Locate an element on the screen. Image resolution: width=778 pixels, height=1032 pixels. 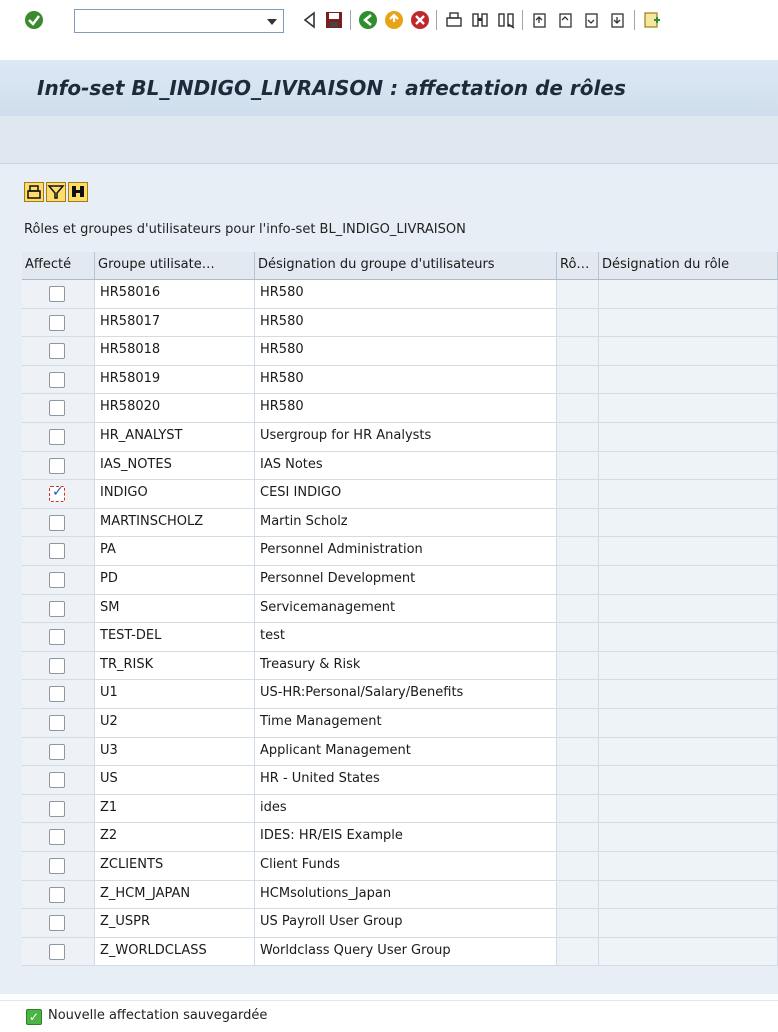
create-session-icon is located at coordinates (652, 20).